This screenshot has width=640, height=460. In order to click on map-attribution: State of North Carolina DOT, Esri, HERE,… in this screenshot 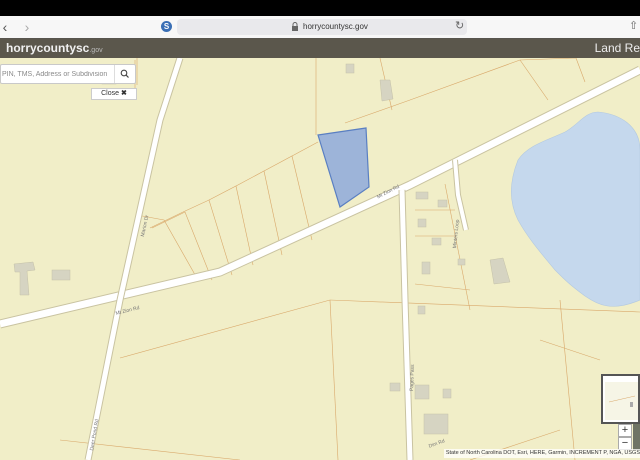, I will do `click(541, 453)`.